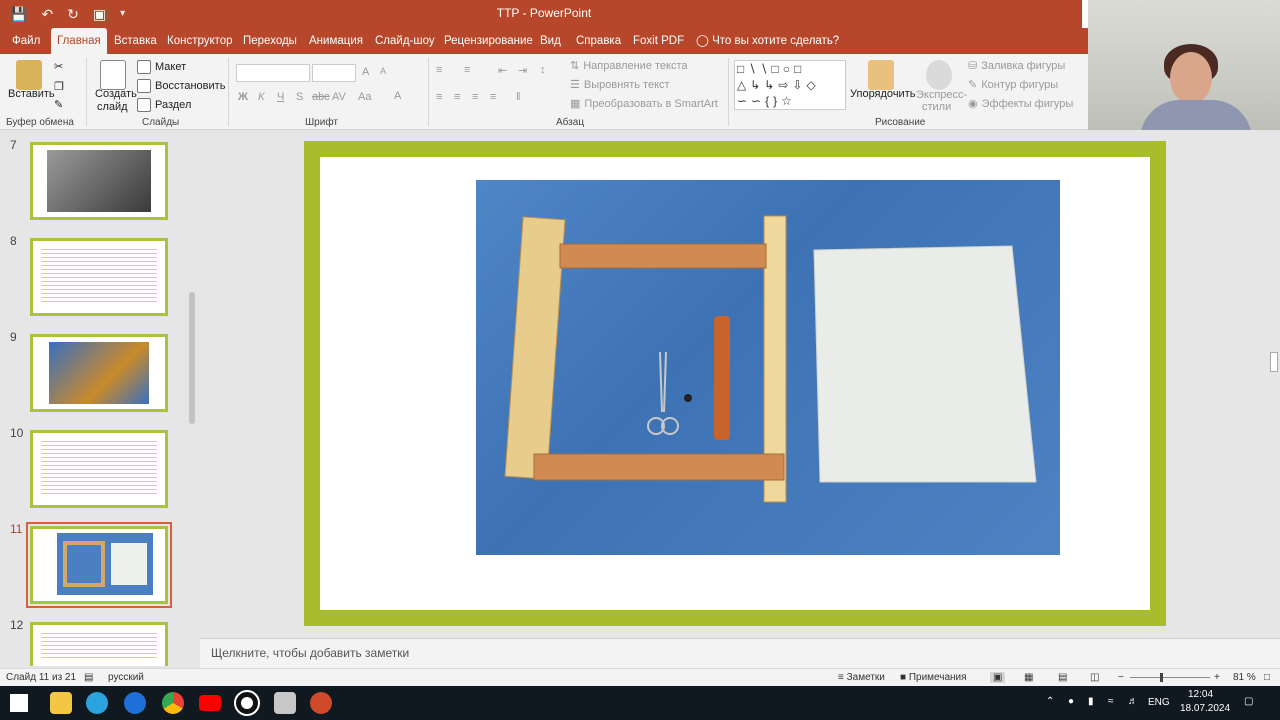 The image size is (1280, 720). What do you see at coordinates (1205, 708) in the screenshot?
I see `clock-date: 18.07.2024` at bounding box center [1205, 708].